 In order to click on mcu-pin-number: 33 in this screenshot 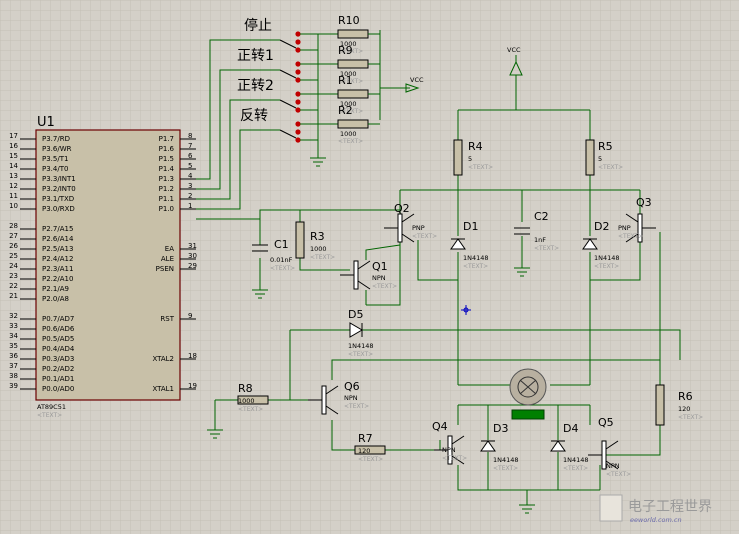, I will do `click(13, 326)`.